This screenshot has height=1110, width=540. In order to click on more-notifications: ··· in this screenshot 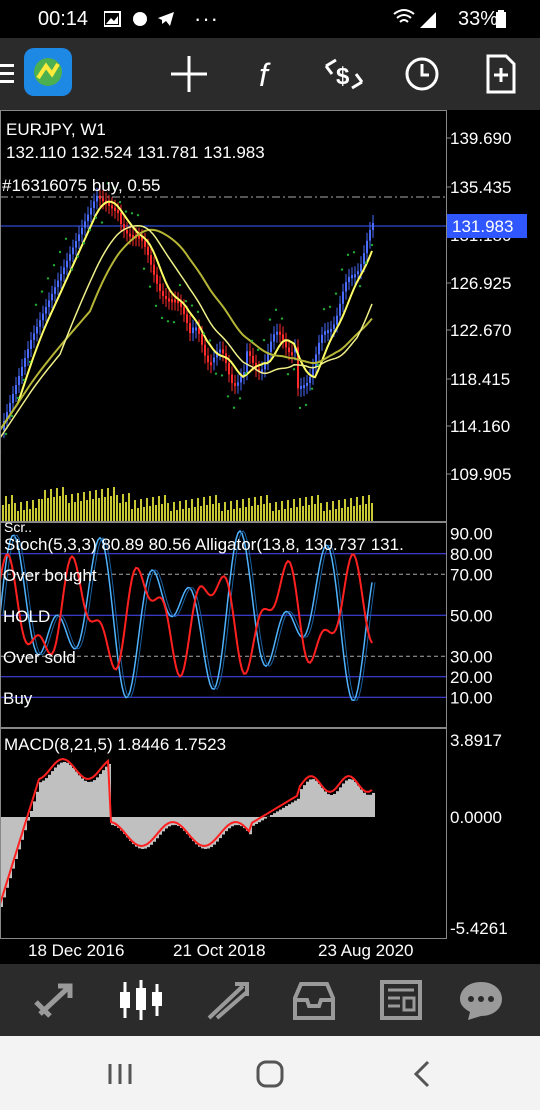, I will do `click(206, 18)`.